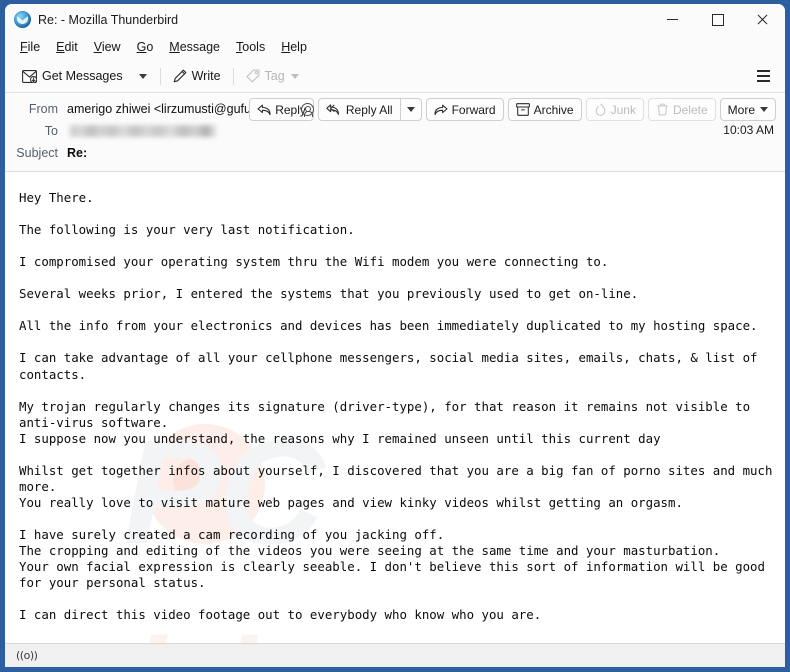 The width and height of the screenshot is (790, 672). I want to click on header-row-to: To, so click(395, 131).